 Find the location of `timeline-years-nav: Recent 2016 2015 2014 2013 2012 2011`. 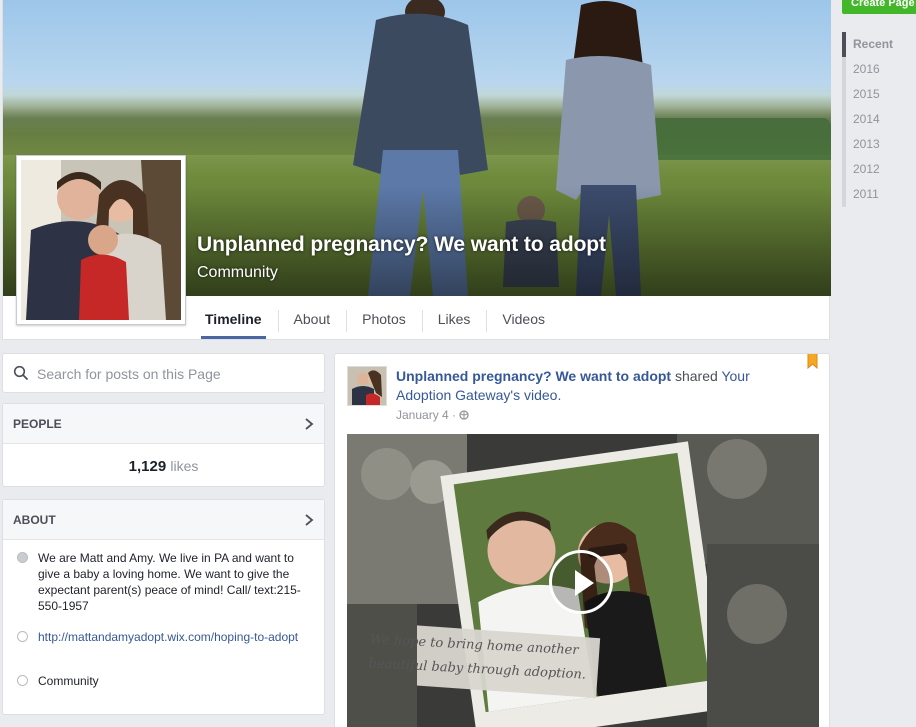

timeline-years-nav: Recent 2016 2015 2014 2013 2012 2011 is located at coordinates (879, 119).